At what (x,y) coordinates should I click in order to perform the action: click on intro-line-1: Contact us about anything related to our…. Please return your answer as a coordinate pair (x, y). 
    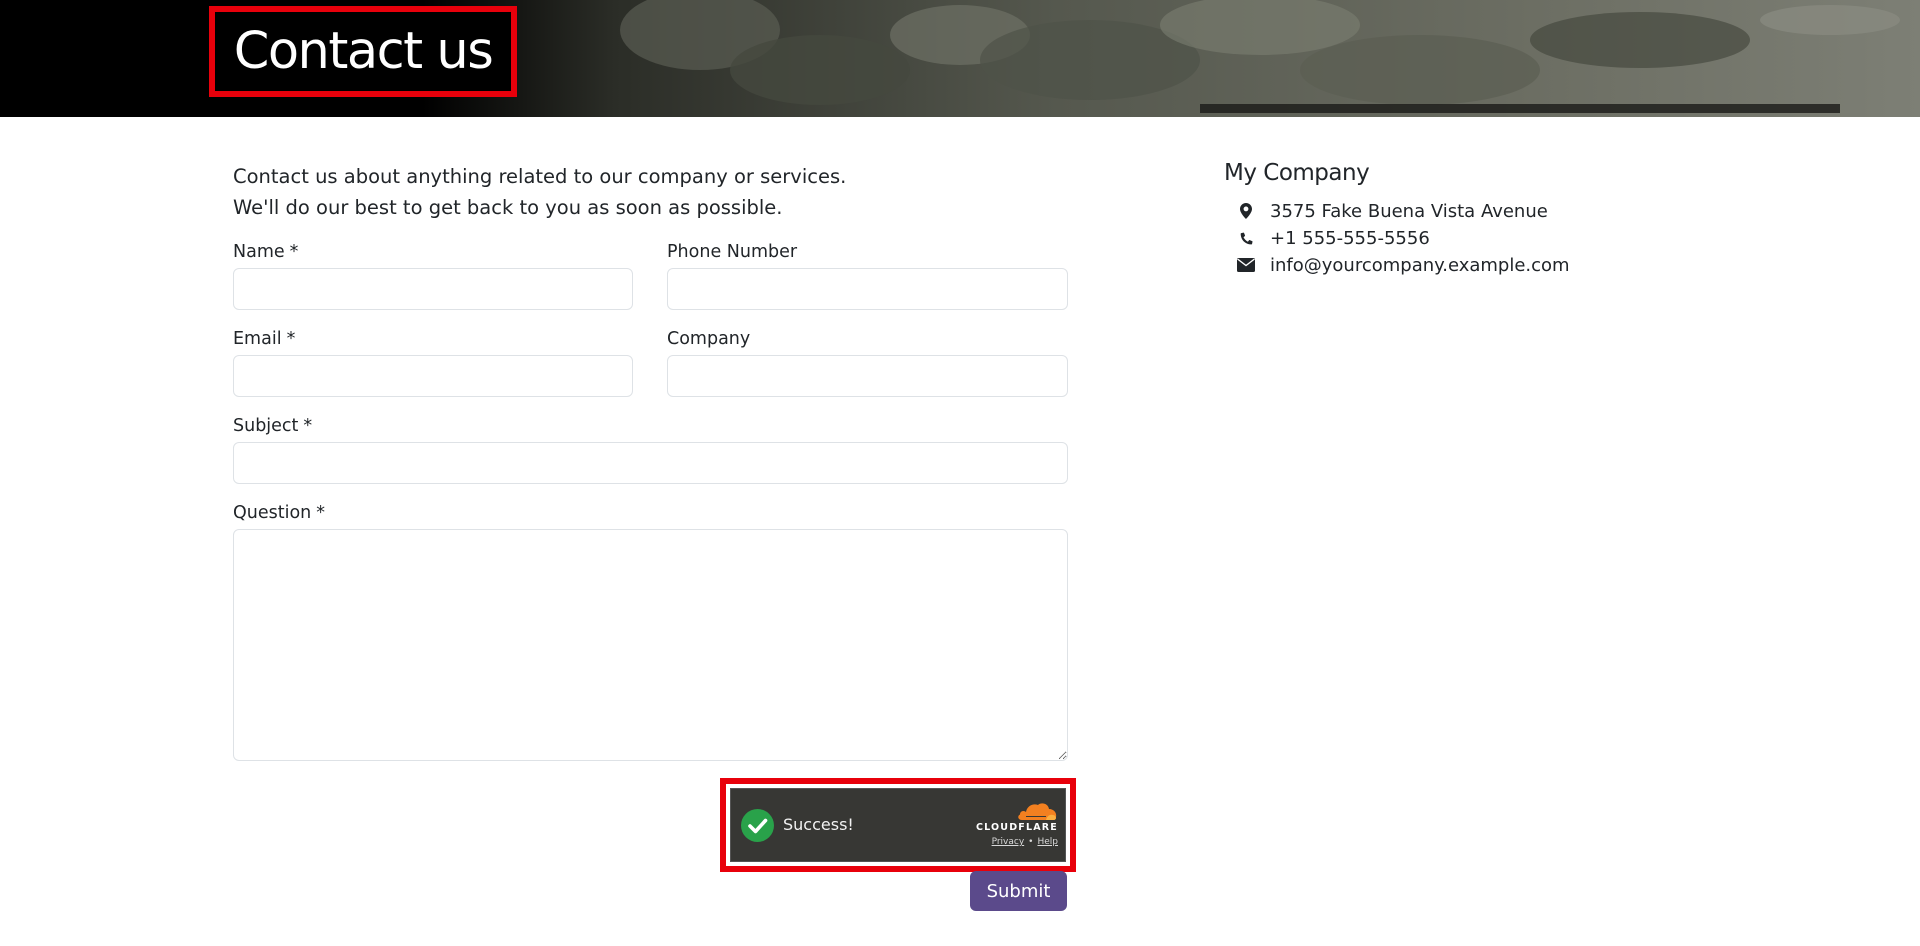
    Looking at the image, I should click on (540, 176).